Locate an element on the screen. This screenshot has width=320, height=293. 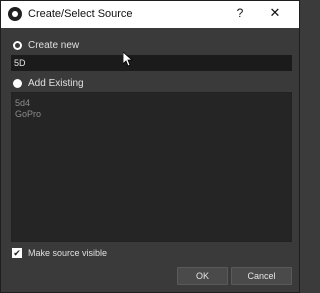
list-item: 5d4 is located at coordinates (151, 103).